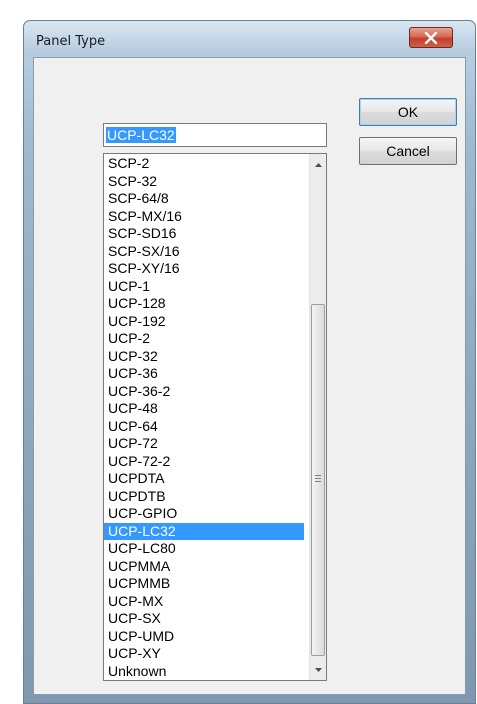  I want to click on title-bar: Panel Type, so click(249, 38).